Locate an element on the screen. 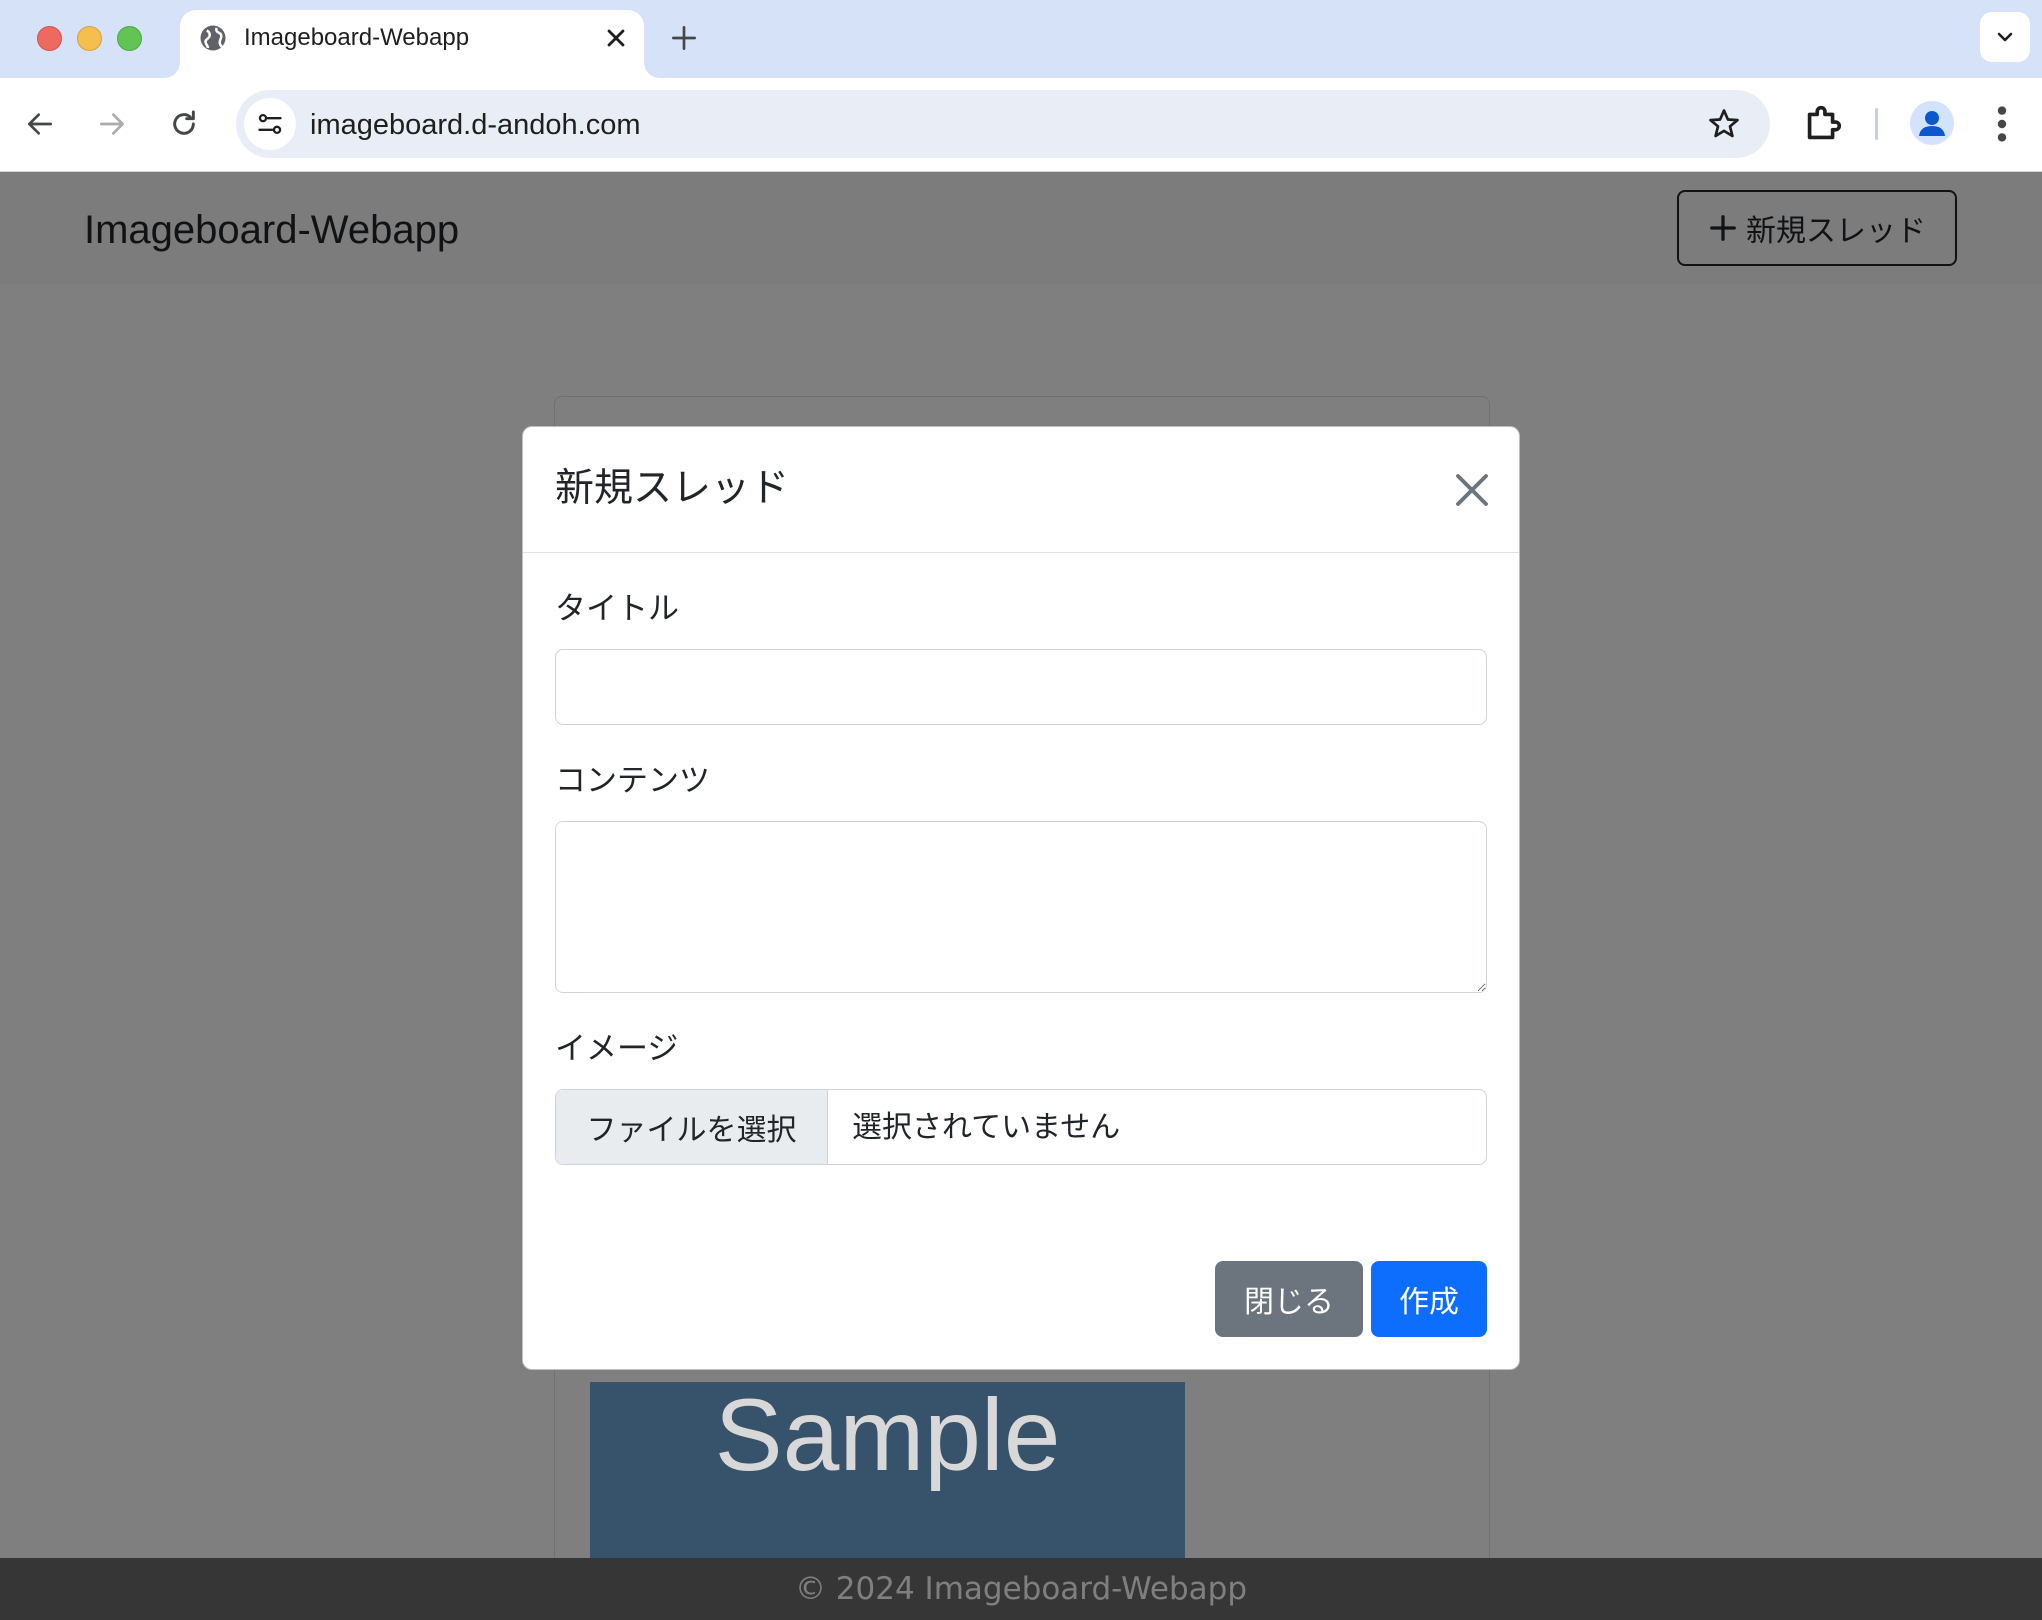 This screenshot has height=1620, width=2042. back-button is located at coordinates (40, 124).